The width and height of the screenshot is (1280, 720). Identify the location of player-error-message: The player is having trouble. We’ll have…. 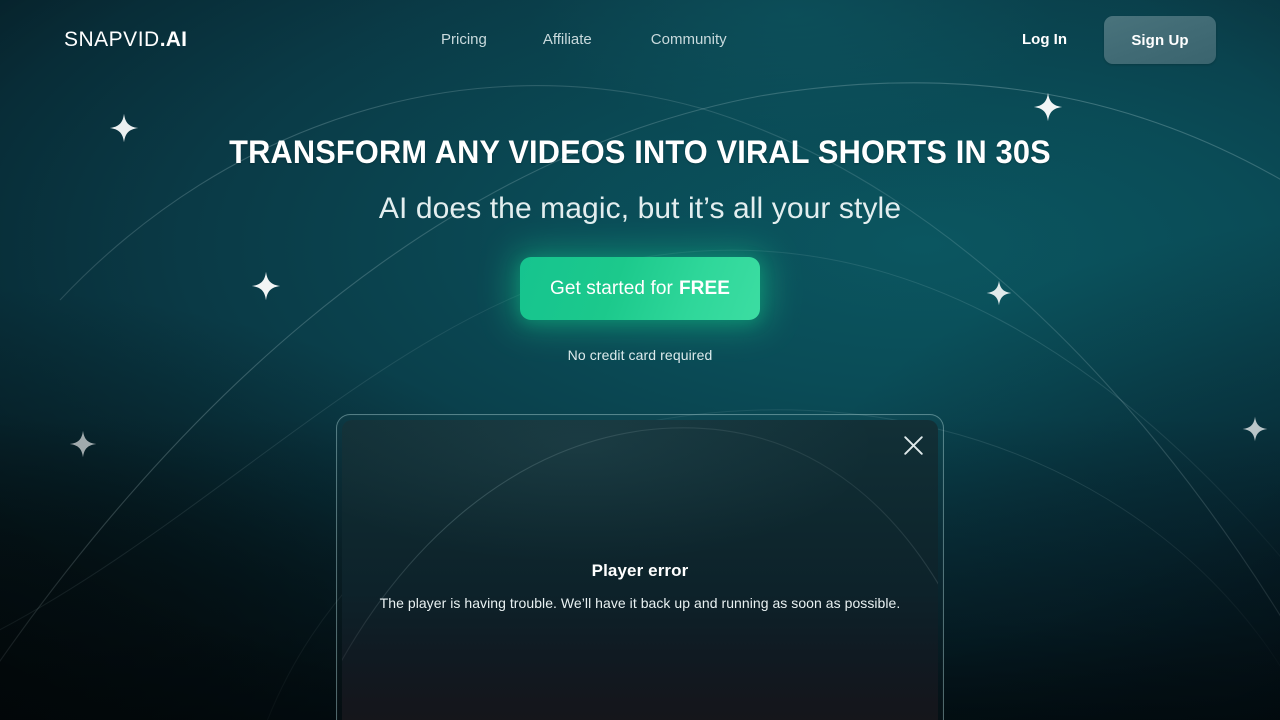
(640, 603).